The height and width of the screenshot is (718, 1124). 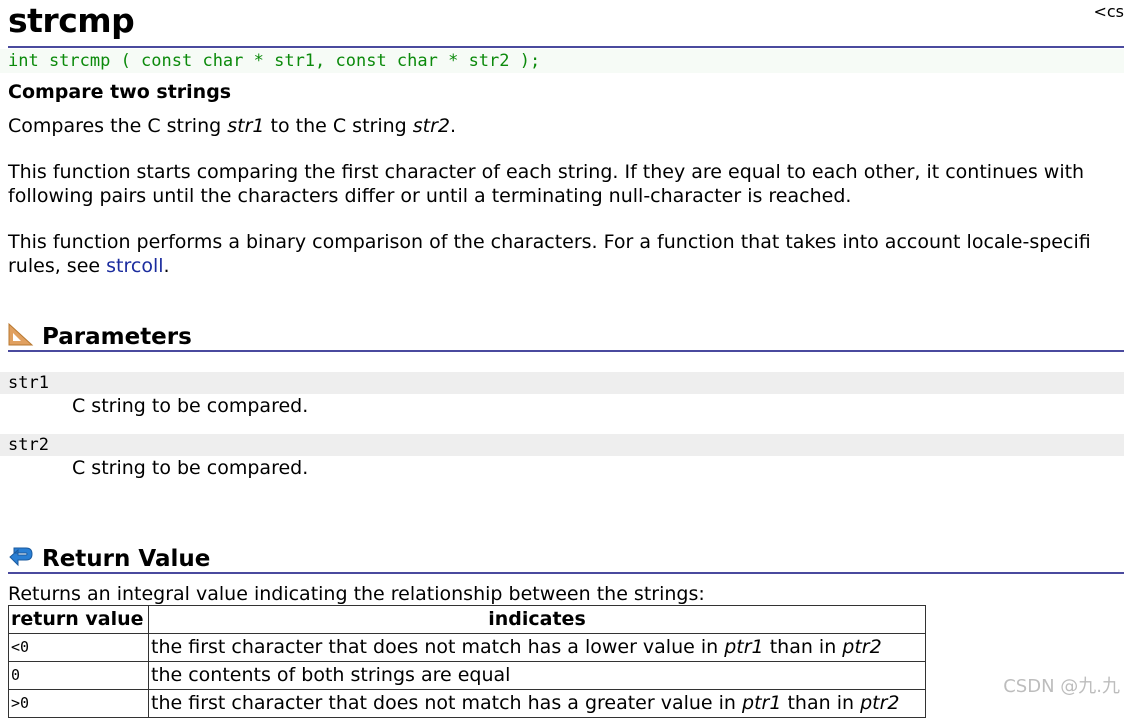 What do you see at coordinates (134, 266) in the screenshot?
I see `strcoll-link: strcoll` at bounding box center [134, 266].